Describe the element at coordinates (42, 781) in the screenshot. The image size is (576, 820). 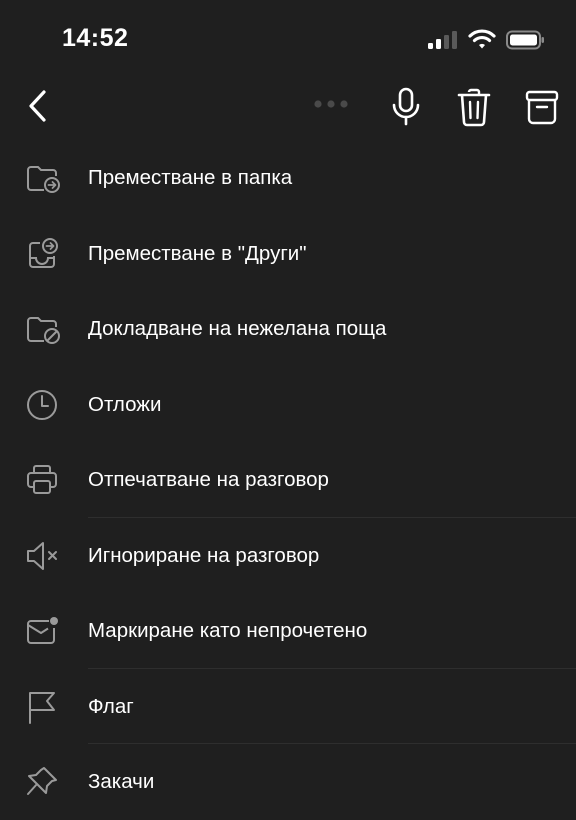
I see `pin-icon` at that location.